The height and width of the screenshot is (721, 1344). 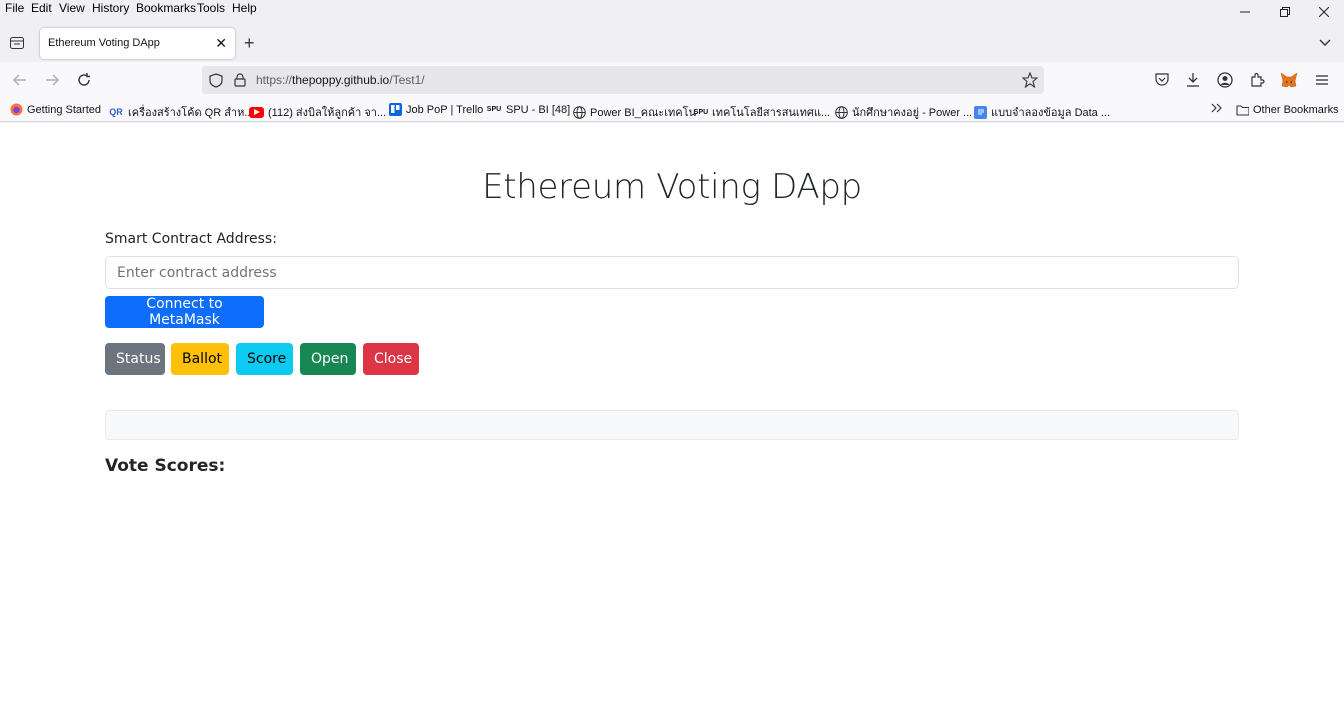 I want to click on bookmark-label: Power BI_คณะเทคโน, so click(x=643, y=113).